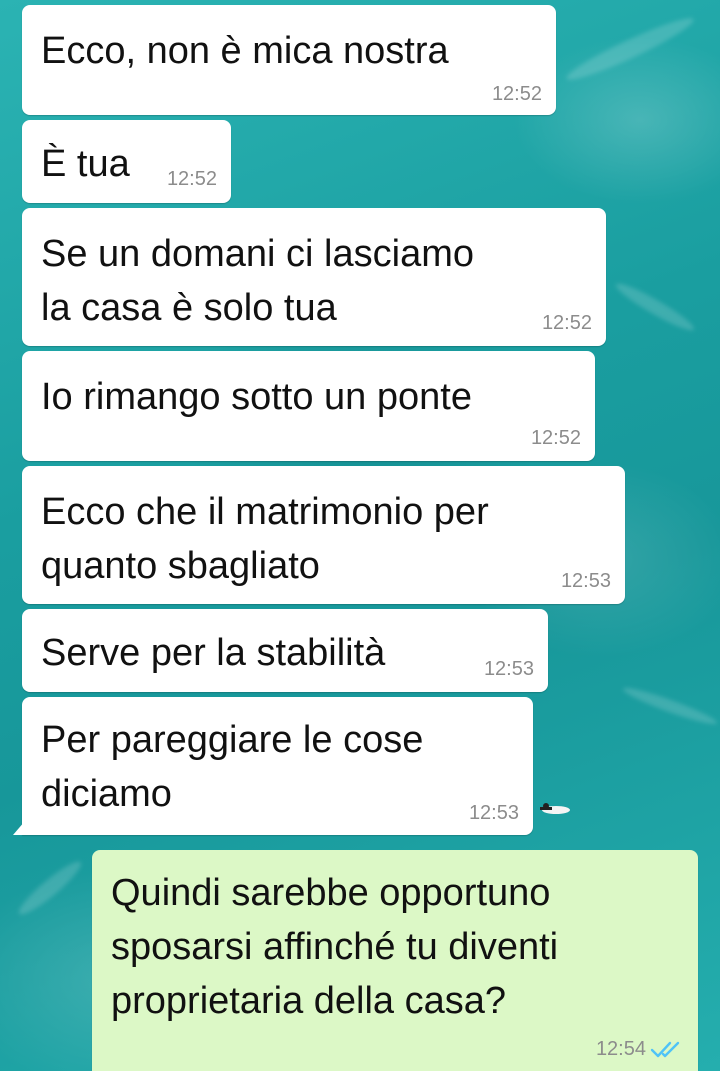 The width and height of the screenshot is (720, 1071). Describe the element at coordinates (106, 794) in the screenshot. I see `message-line: diciamo` at that location.